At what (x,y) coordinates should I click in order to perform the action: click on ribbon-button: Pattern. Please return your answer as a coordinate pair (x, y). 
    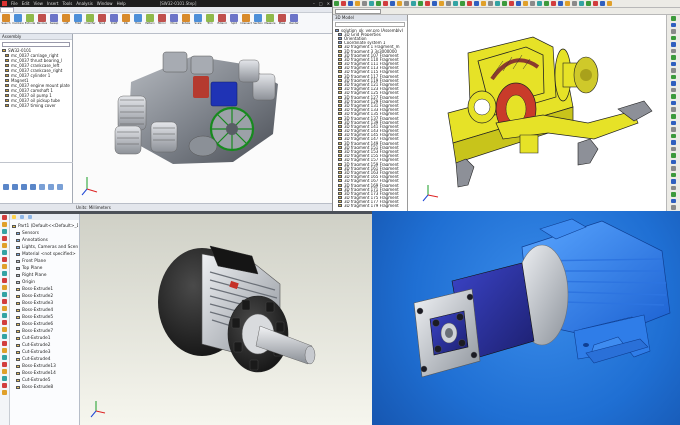
    Looking at the image, I should click on (150, 20).